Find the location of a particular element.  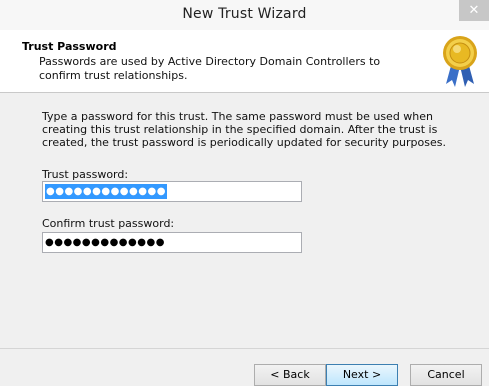

trust-password-value: ●●●●●●●●●●●●● is located at coordinates (106, 191).